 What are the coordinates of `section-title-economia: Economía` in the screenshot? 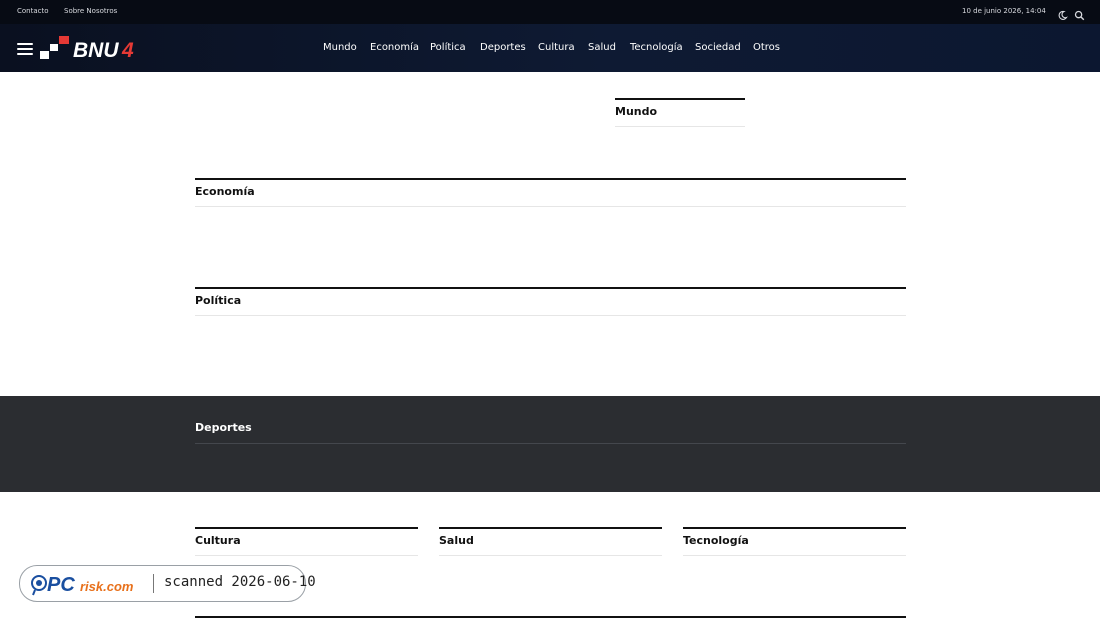 It's located at (225, 191).